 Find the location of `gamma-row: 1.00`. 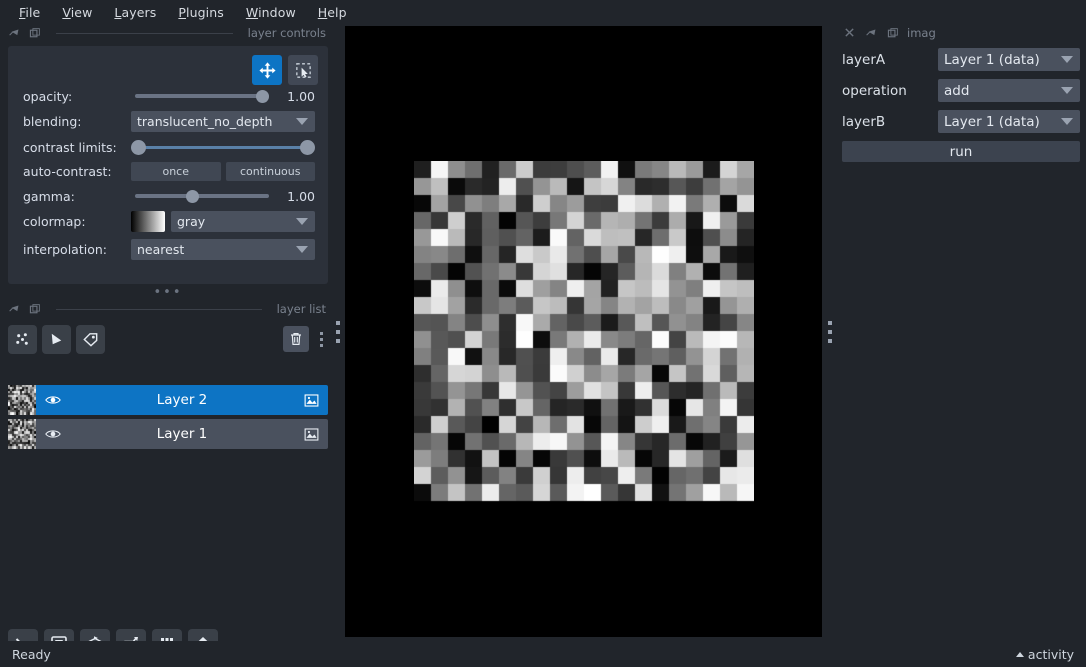

gamma-row: 1.00 is located at coordinates (223, 196).